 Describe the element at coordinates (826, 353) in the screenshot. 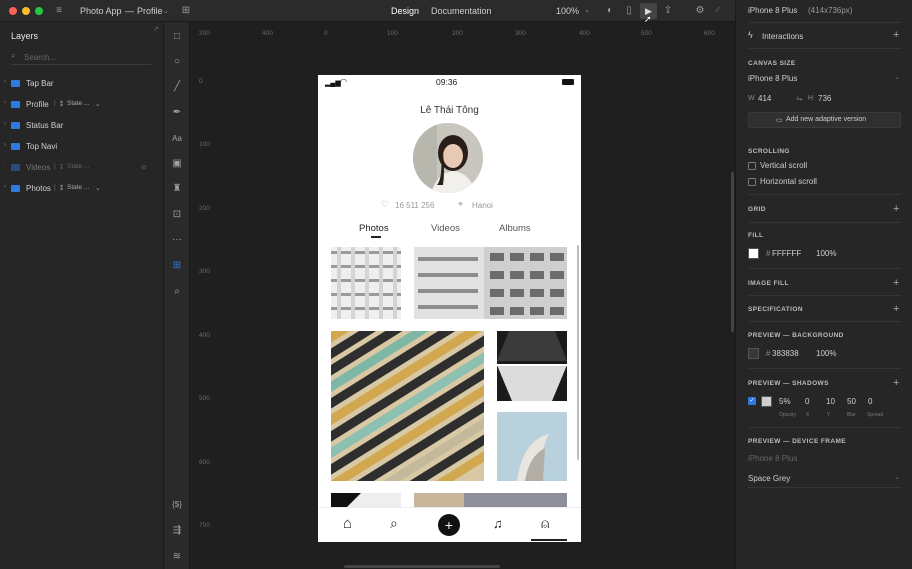

I see `background-opacity-input: 100%` at that location.